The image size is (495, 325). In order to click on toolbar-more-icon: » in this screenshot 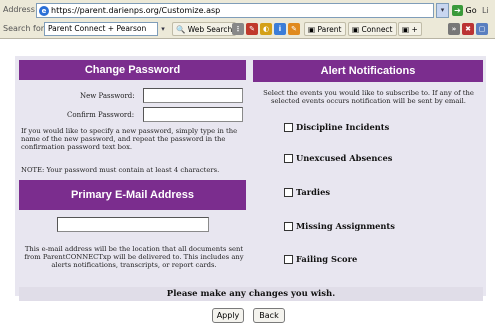, I will do `click(454, 29)`.